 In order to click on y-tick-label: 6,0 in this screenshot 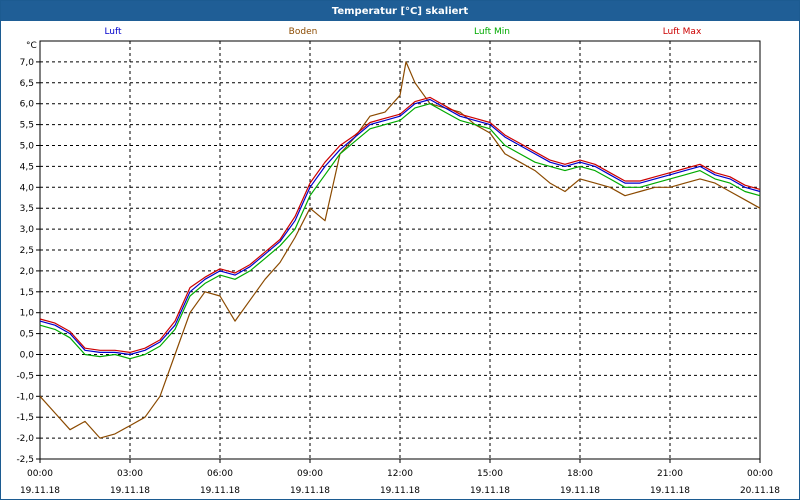, I will do `click(27, 105)`.